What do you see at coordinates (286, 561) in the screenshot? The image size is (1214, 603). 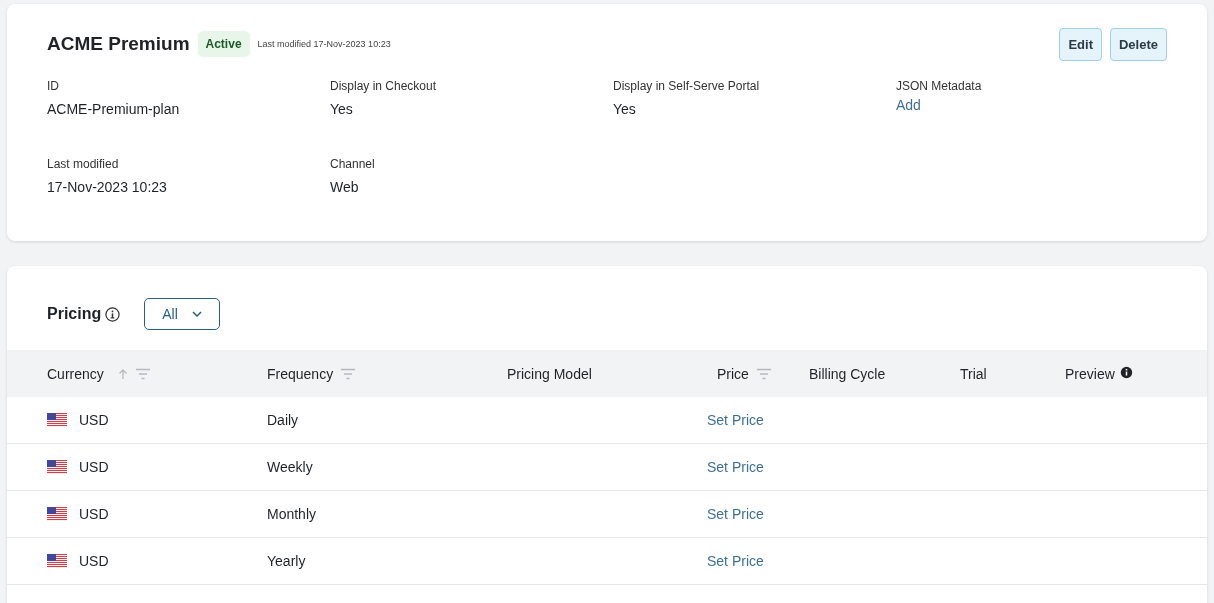 I see `frequency-cell: Yearly` at bounding box center [286, 561].